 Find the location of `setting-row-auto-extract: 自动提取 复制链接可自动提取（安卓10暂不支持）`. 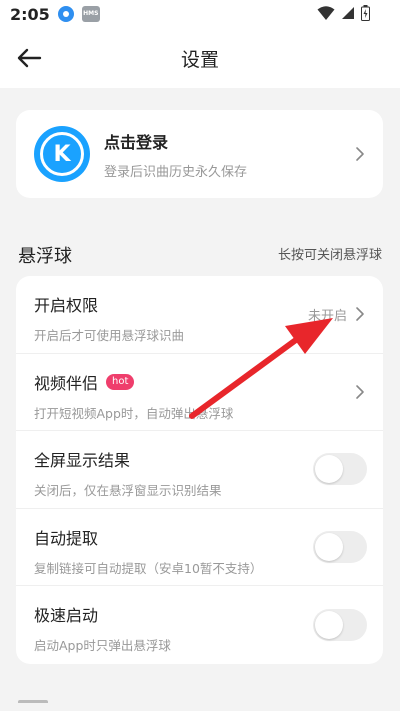

setting-row-auto-extract: 自动提取 复制链接可自动提取（安卓10暂不支持） is located at coordinates (199, 548).